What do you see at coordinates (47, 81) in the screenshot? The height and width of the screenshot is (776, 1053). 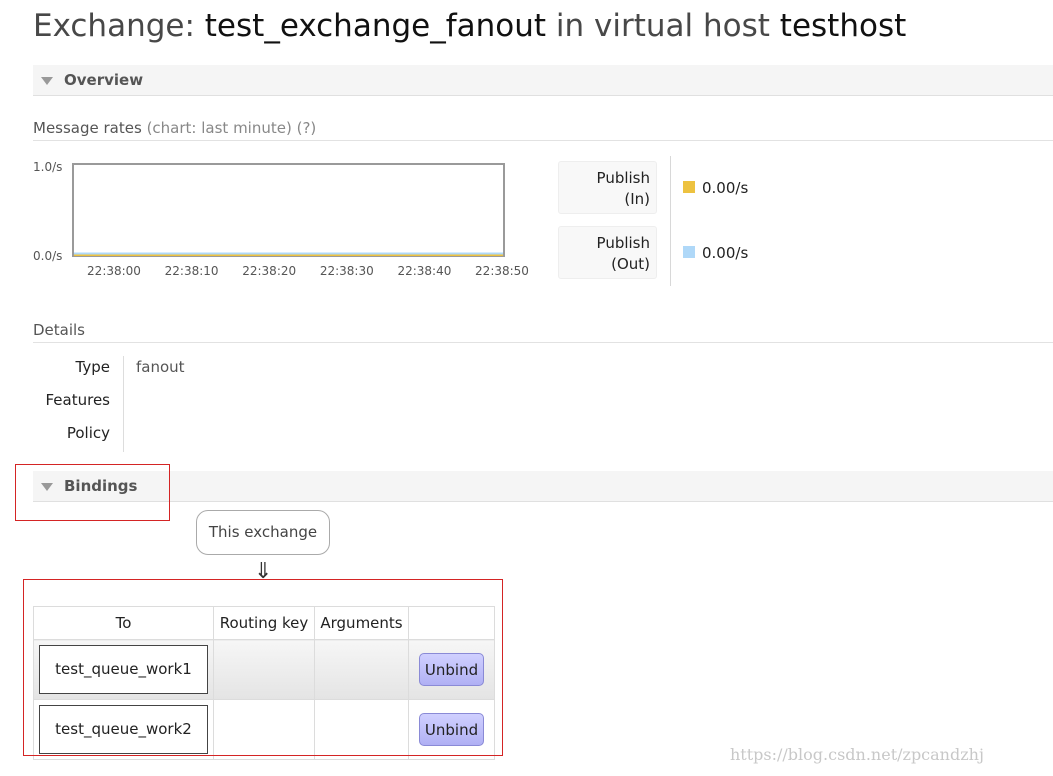 I see `collapse-triangle-icon` at bounding box center [47, 81].